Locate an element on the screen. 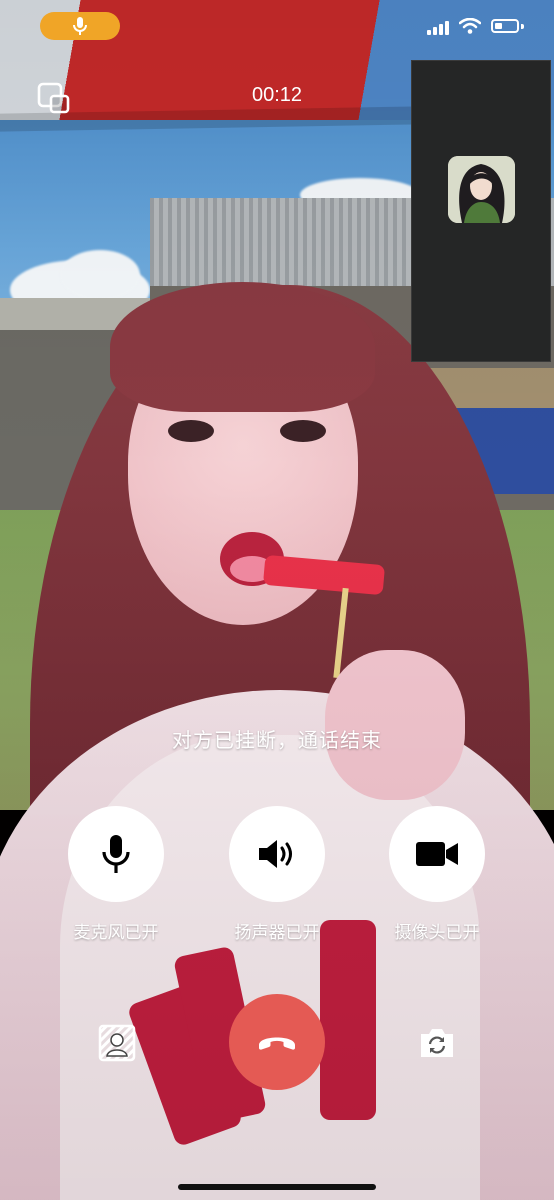  video-camera-icon is located at coordinates (437, 854).